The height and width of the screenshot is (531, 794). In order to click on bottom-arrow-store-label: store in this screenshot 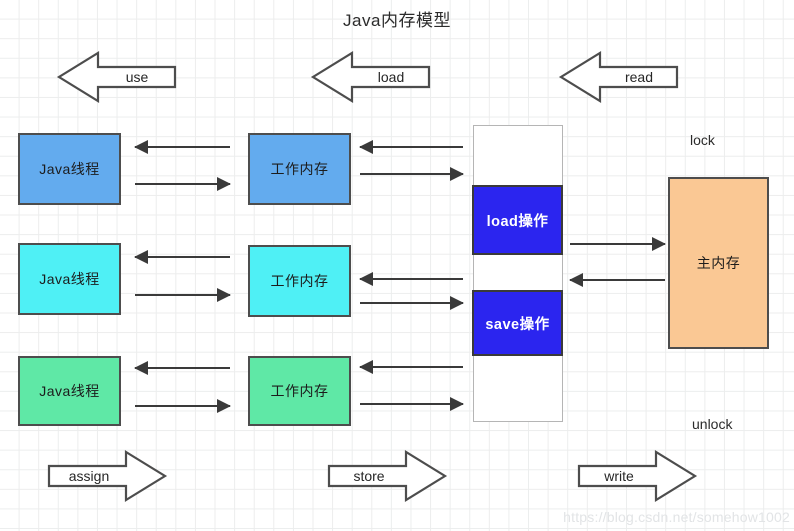, I will do `click(369, 476)`.